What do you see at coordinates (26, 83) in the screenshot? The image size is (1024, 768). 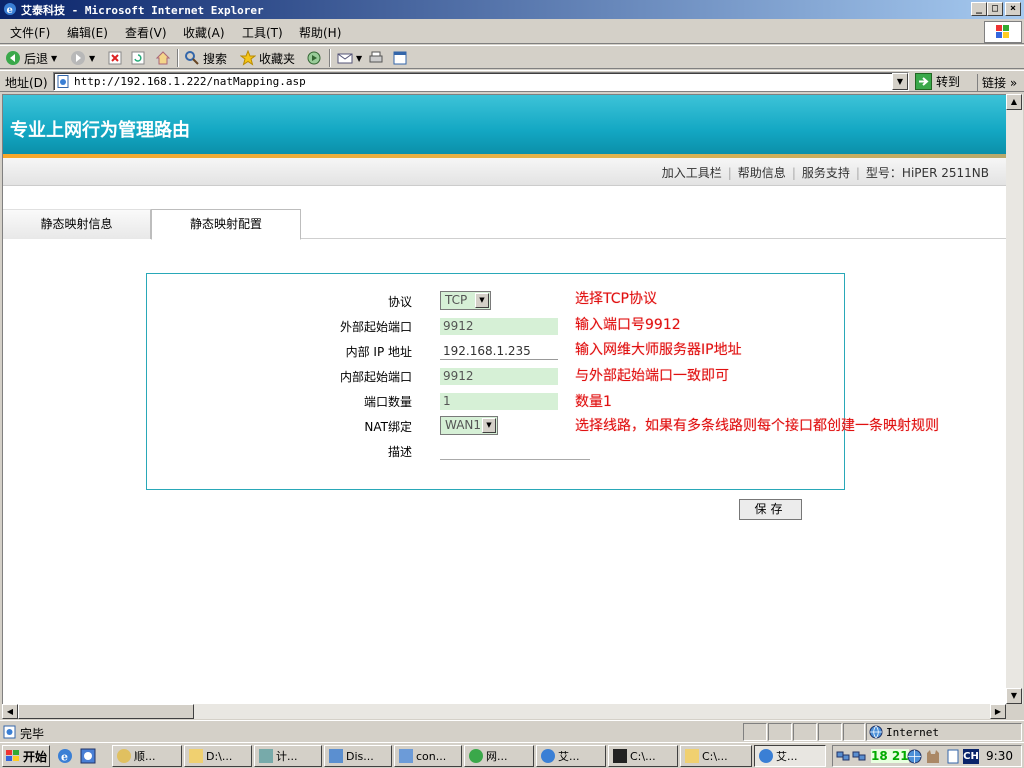 I see `address-label: 地址(D)` at bounding box center [26, 83].